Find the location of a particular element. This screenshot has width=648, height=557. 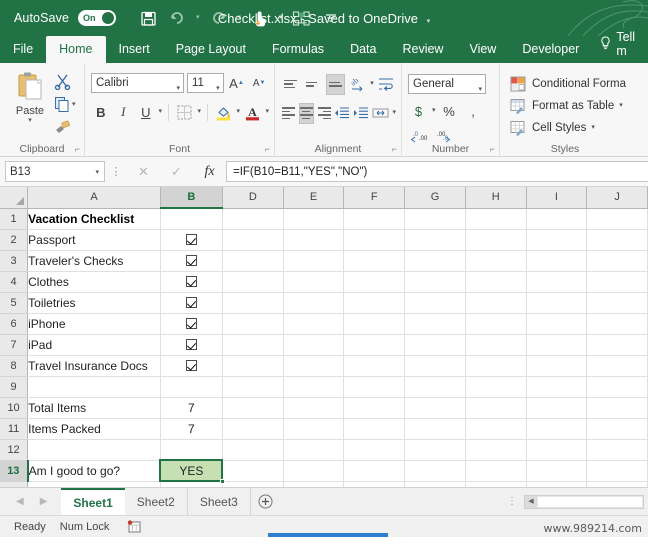

tab-file: File is located at coordinates (23, 49).